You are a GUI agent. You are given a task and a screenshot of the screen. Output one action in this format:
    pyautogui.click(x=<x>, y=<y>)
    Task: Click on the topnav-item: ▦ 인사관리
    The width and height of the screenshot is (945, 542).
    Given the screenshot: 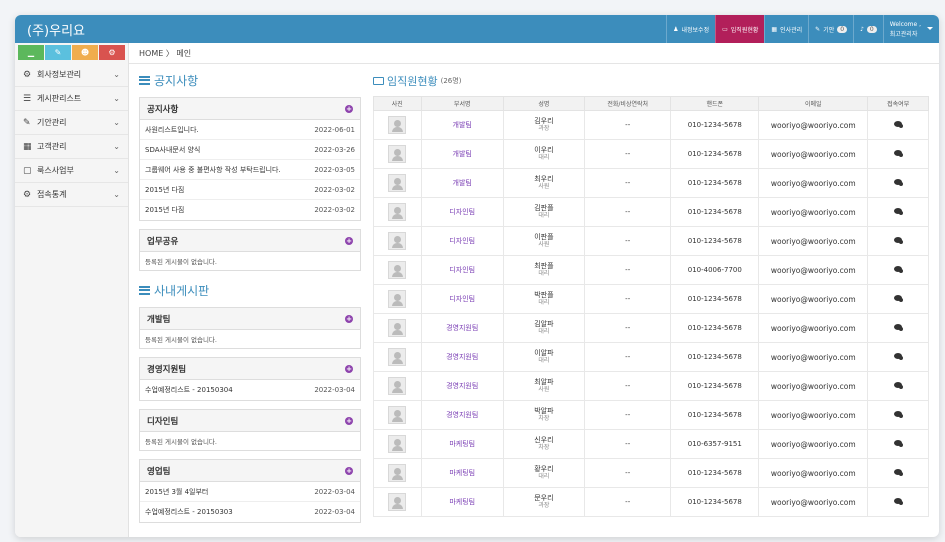 What is the action you would take?
    pyautogui.click(x=786, y=29)
    